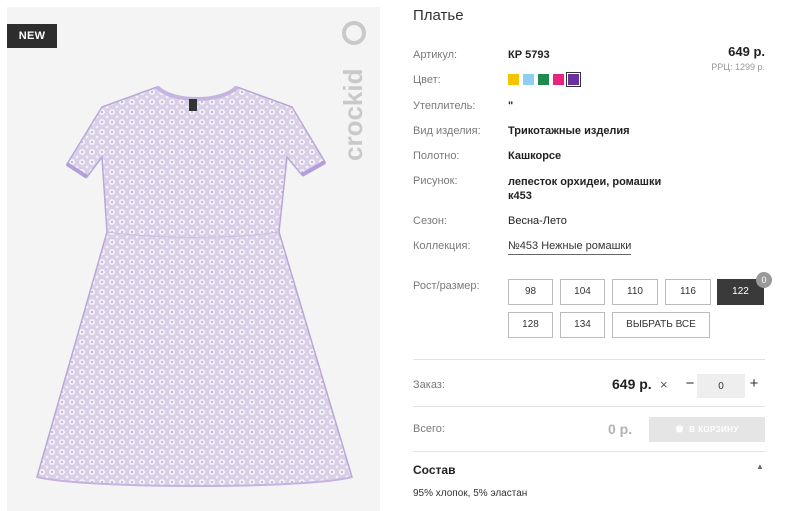 This screenshot has height=511, width=800. I want to click on fabric-value: Кашкорсе, so click(535, 156).